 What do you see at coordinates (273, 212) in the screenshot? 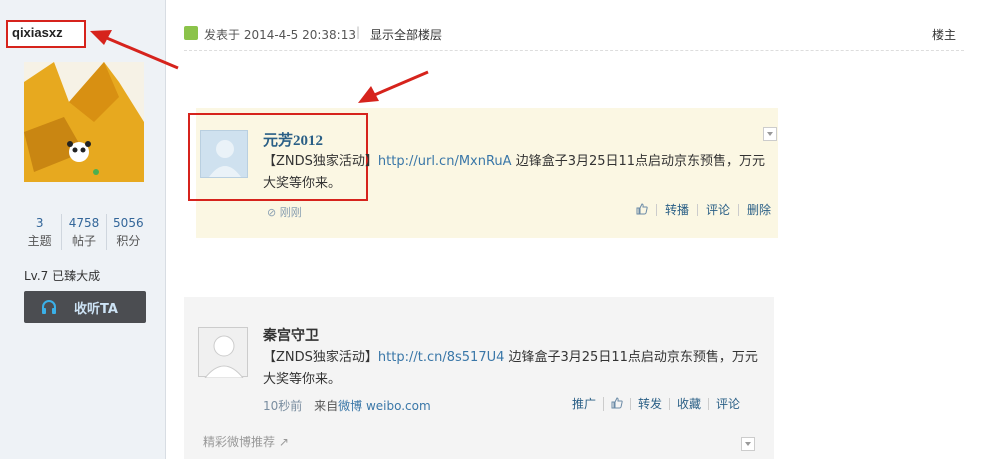
I see `clock-icon: ⊘` at bounding box center [273, 212].